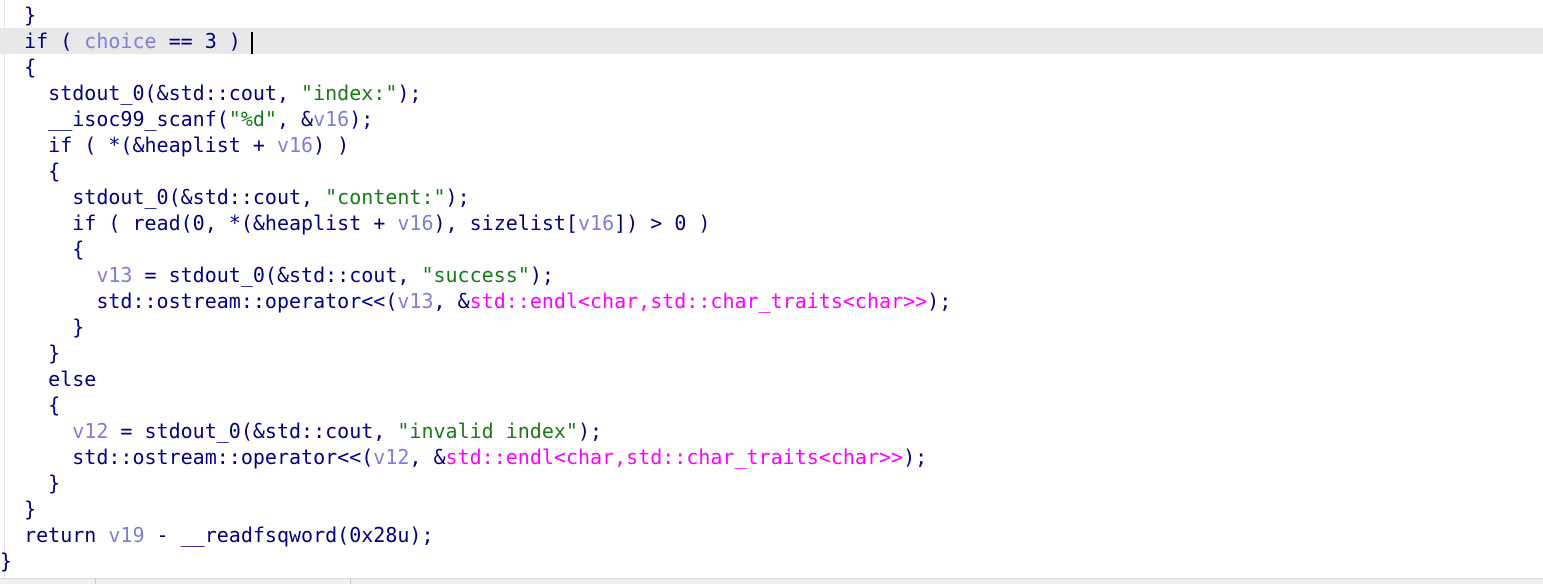 The height and width of the screenshot is (584, 1543). Describe the element at coordinates (198, 41) in the screenshot. I see `code-token-pl: == 3 )` at that location.